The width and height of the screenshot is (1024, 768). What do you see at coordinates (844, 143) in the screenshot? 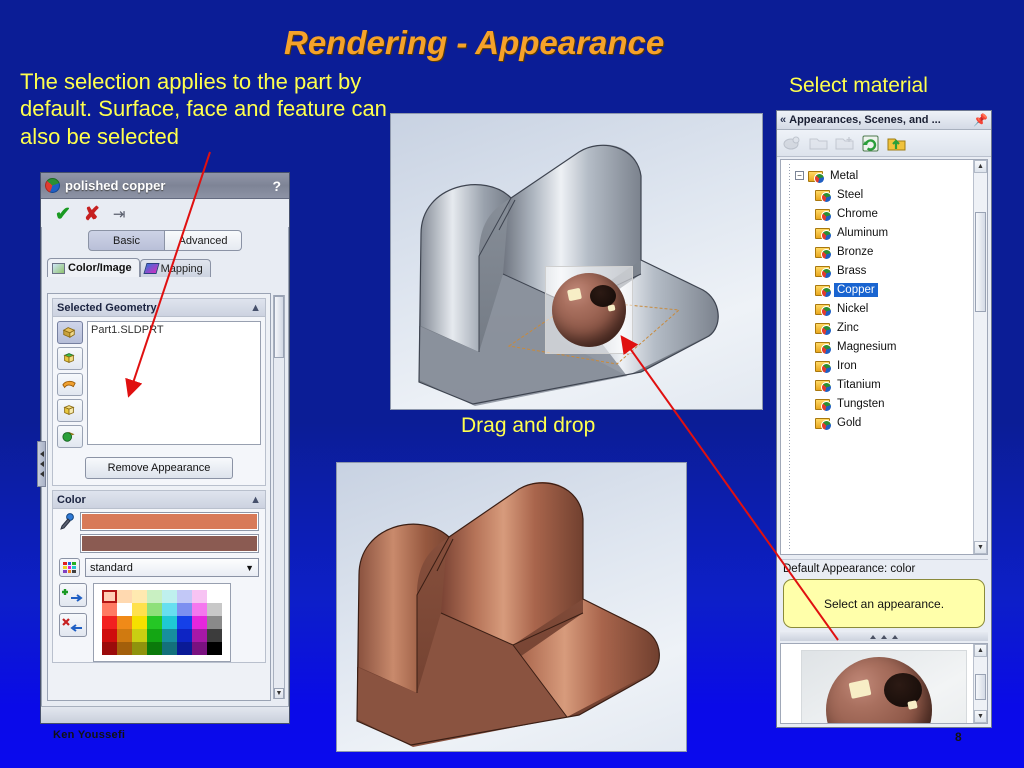
I see `new-folder-icon` at bounding box center [844, 143].